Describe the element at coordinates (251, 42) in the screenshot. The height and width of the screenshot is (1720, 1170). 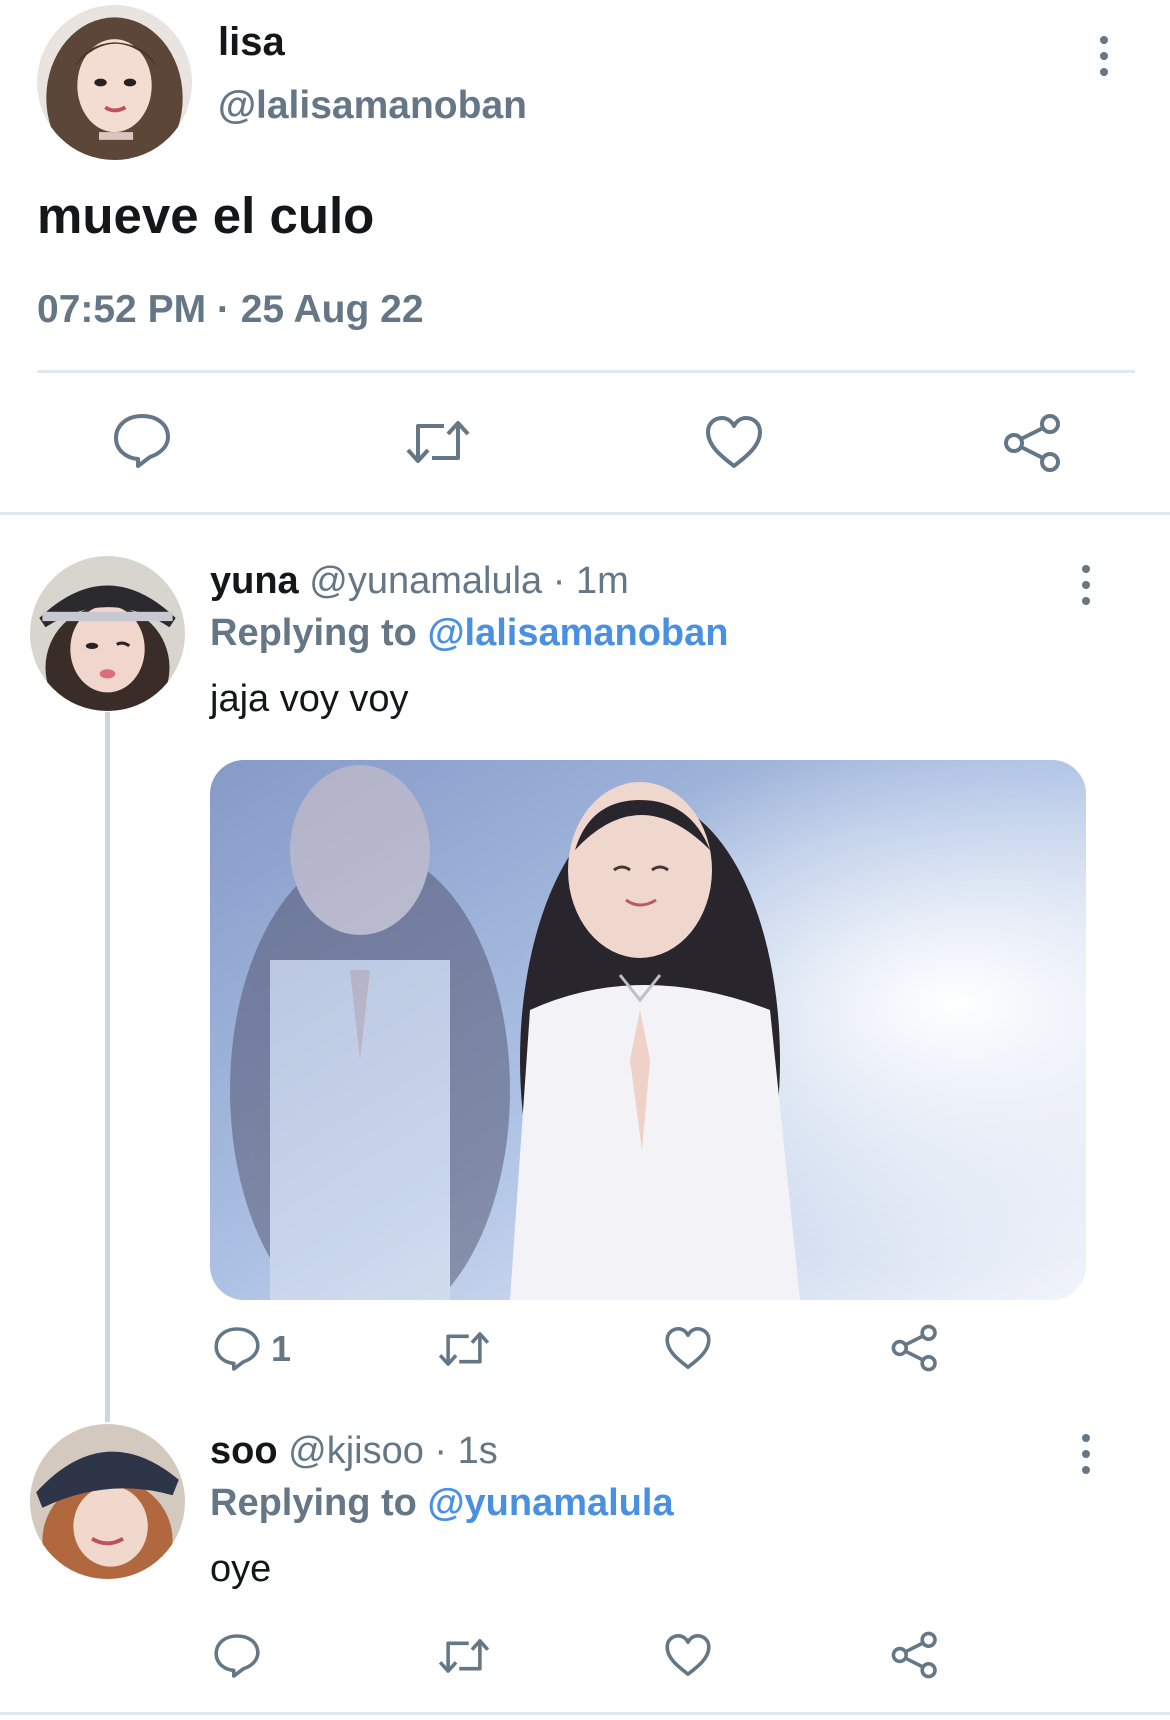
I see `display-name: lisa` at that location.